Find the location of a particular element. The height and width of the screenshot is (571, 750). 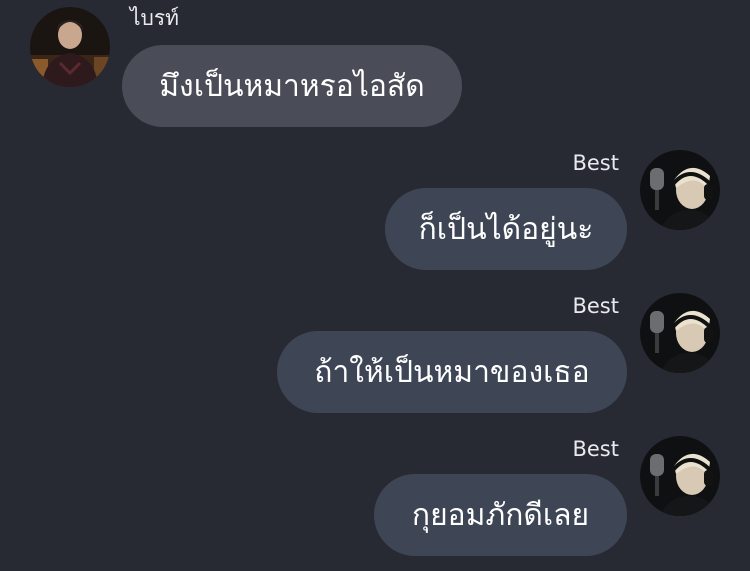

message-bubble: ถ้าให้เป็นหมาของเธอ is located at coordinates (452, 372).